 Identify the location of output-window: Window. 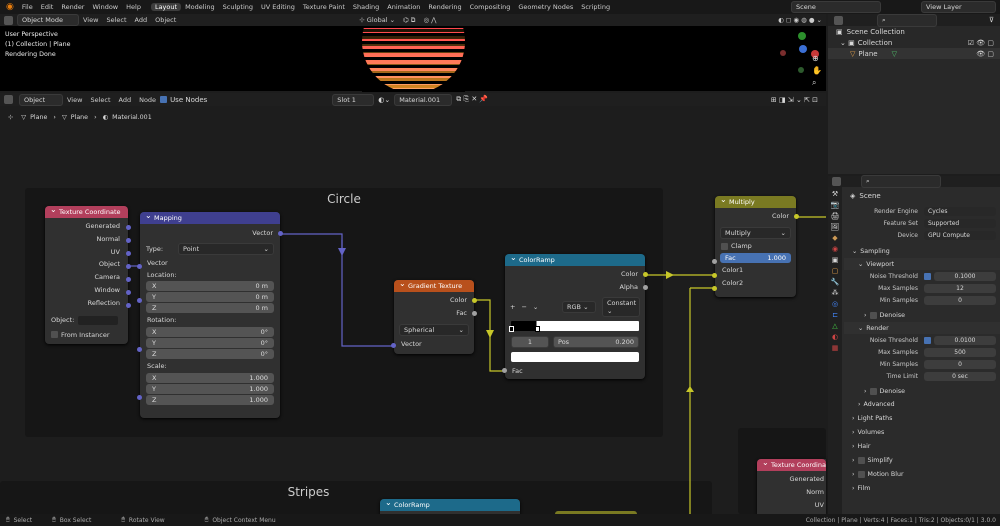
(82, 290).